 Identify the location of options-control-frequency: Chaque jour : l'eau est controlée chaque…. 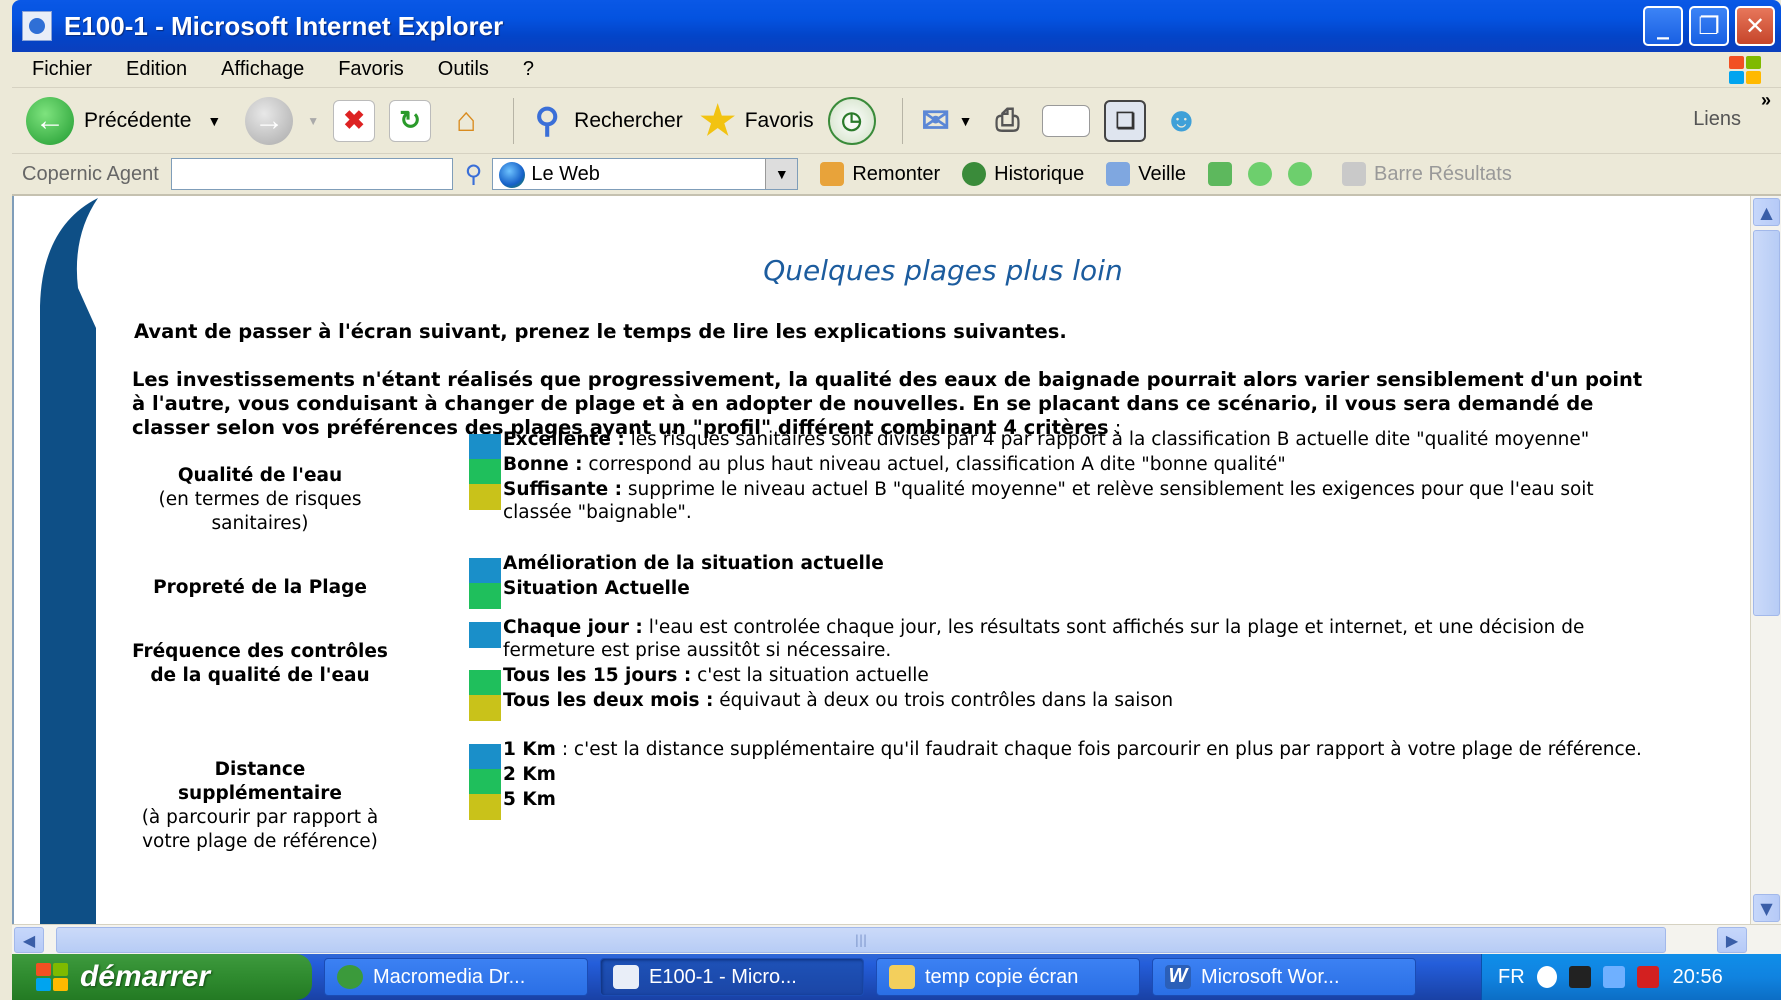
(1059, 668).